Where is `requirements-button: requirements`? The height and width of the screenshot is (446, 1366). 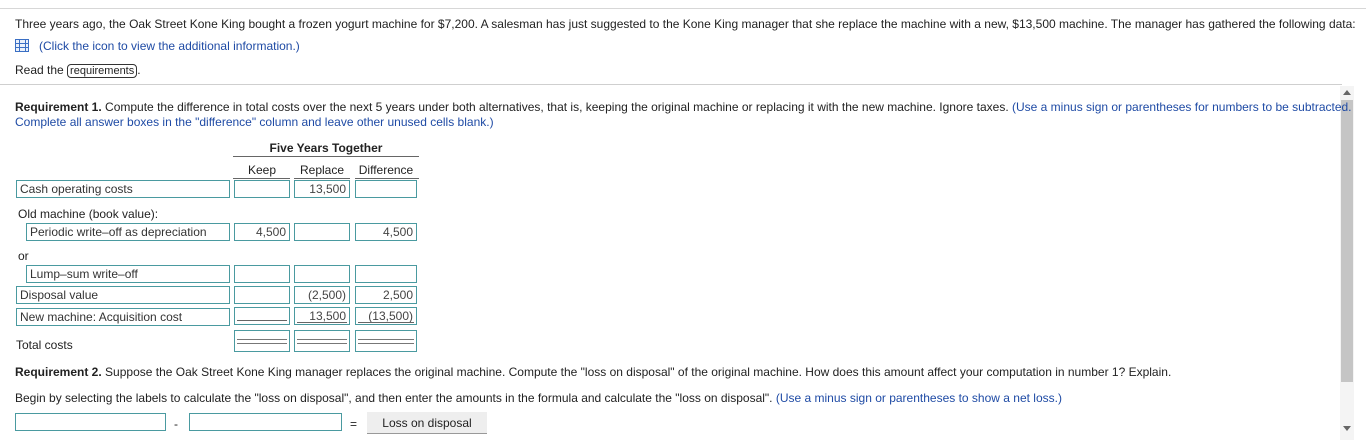 requirements-button: requirements is located at coordinates (102, 71).